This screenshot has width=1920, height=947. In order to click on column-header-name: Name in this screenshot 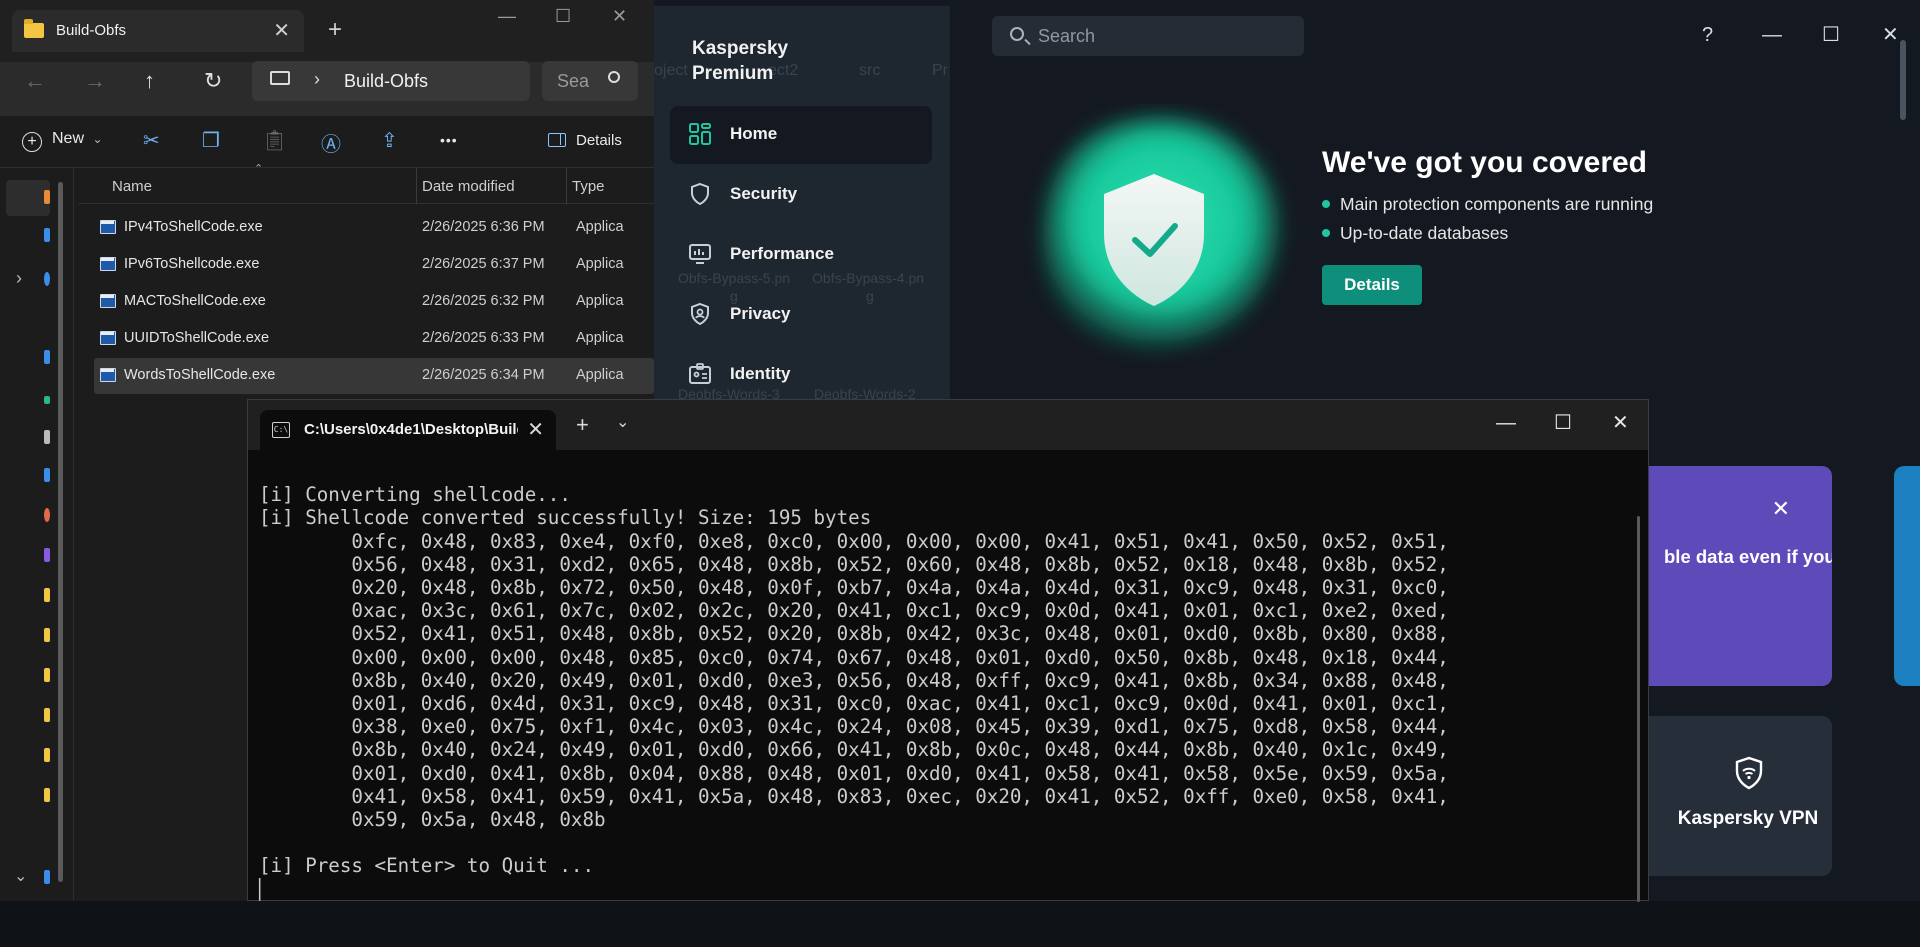, I will do `click(132, 186)`.